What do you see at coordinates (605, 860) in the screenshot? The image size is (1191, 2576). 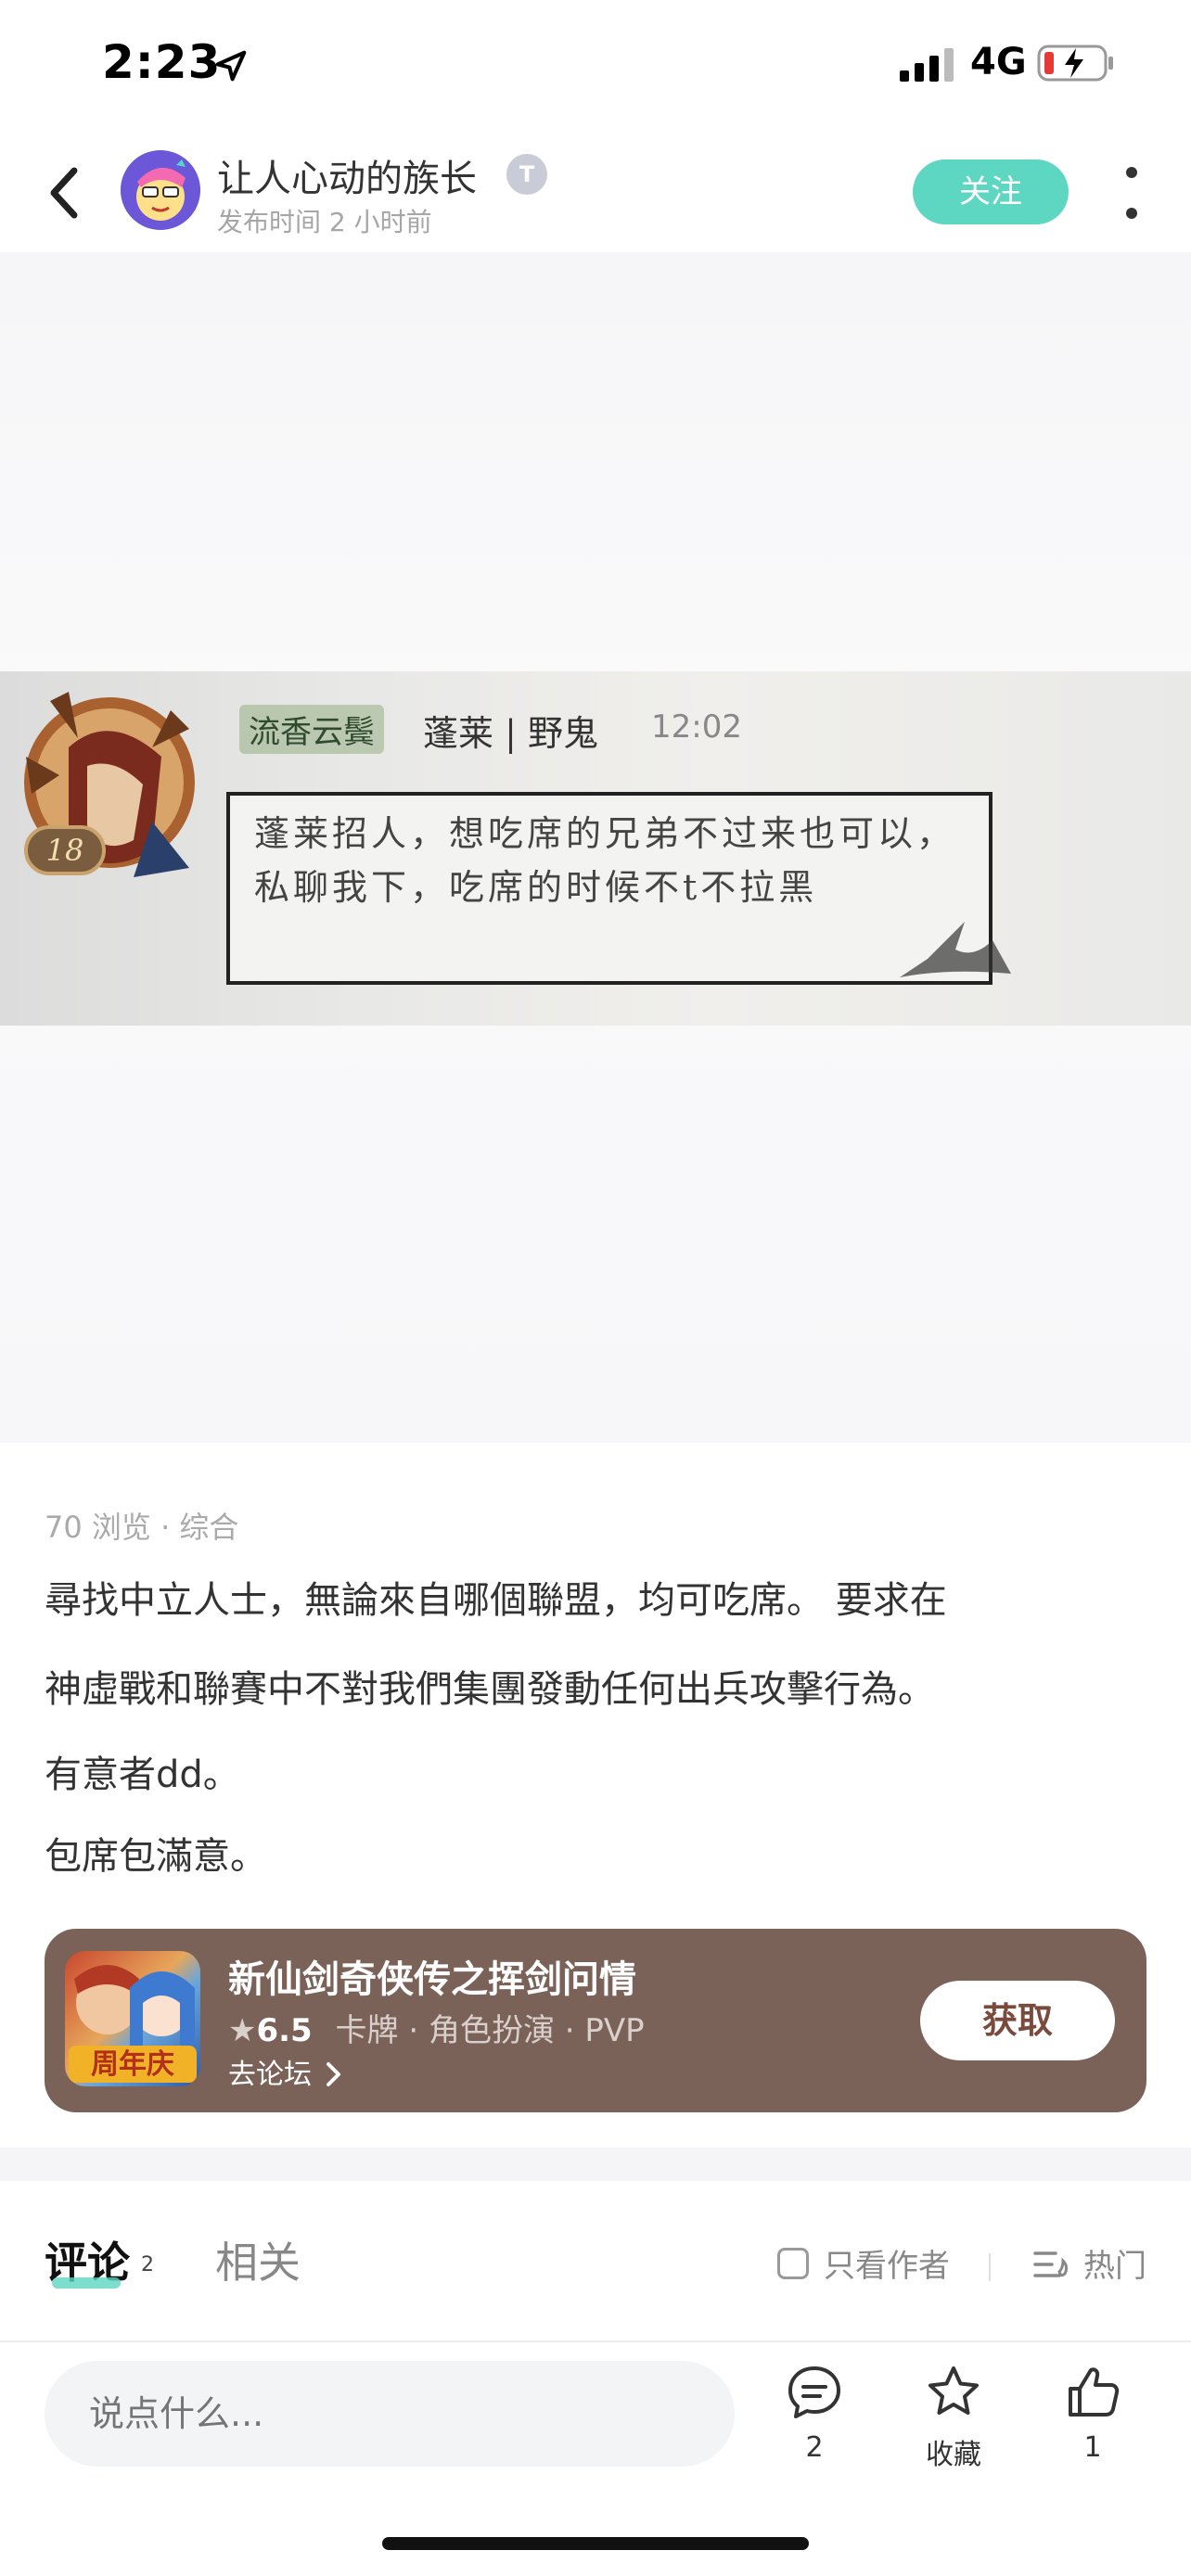 I see `chat-message: 蓬莱招人，想吃席的兄弟不过来也可以，私聊我下，吃席的时候不t不拉黑` at bounding box center [605, 860].